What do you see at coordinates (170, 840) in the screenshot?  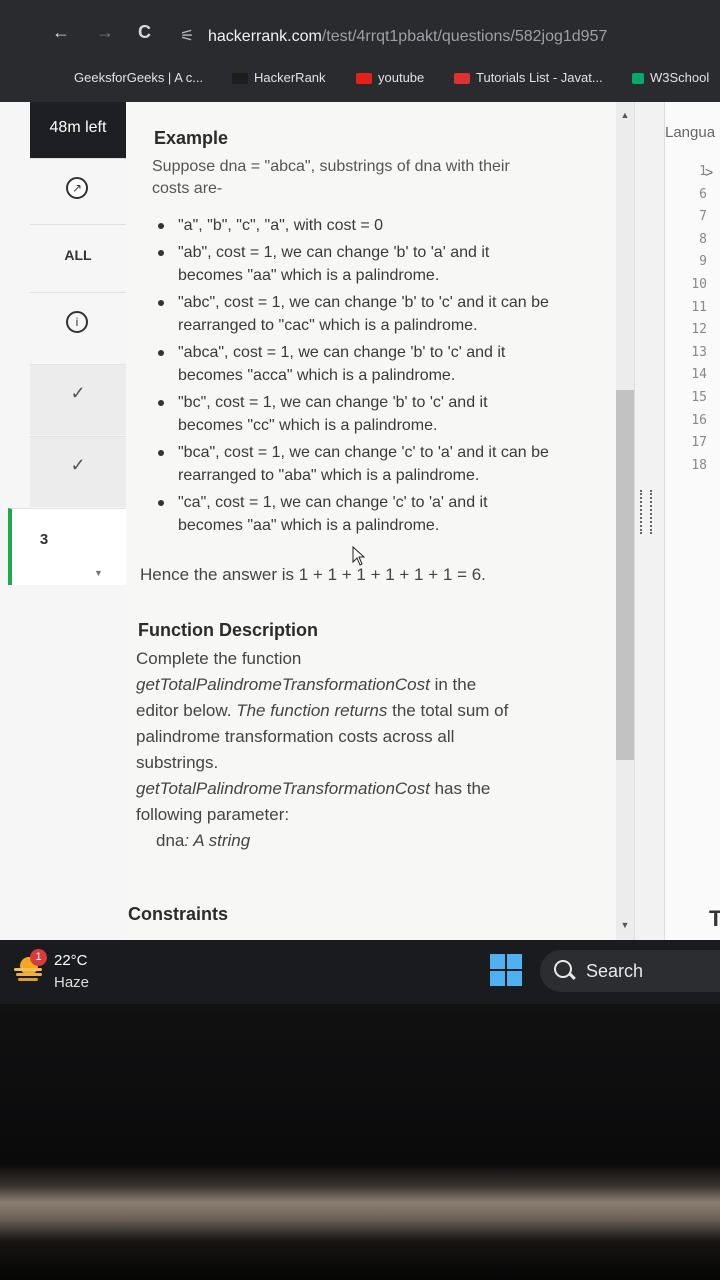 I see `parameter-name: dna` at bounding box center [170, 840].